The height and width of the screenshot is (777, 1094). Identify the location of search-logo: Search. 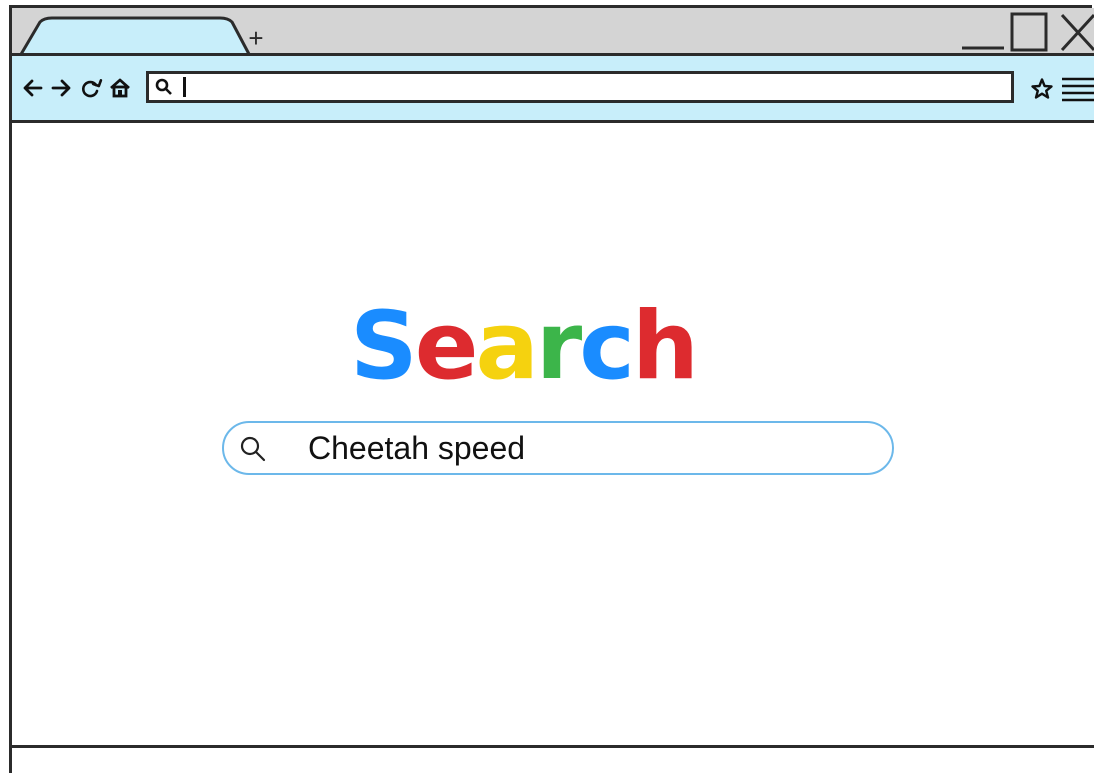
(524, 347).